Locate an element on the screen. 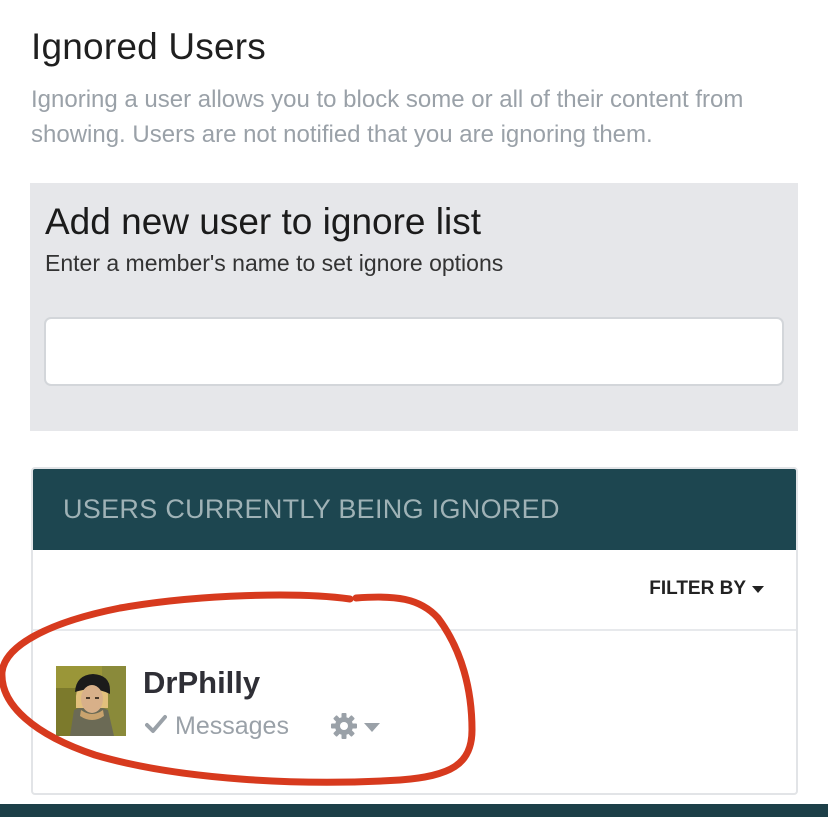 This screenshot has height=817, width=828. panel-header-title: USERS CURRENTLY BEING IGNORED is located at coordinates (311, 509).